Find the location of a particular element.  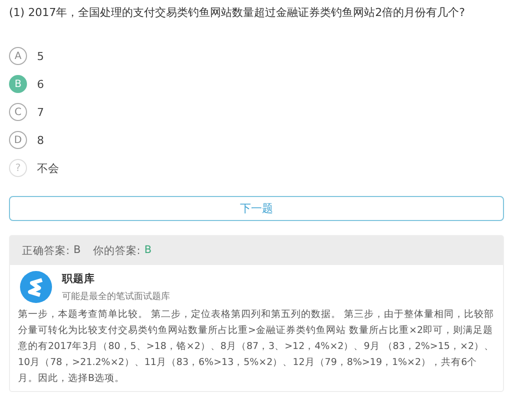

option-text: 7 is located at coordinates (40, 112).